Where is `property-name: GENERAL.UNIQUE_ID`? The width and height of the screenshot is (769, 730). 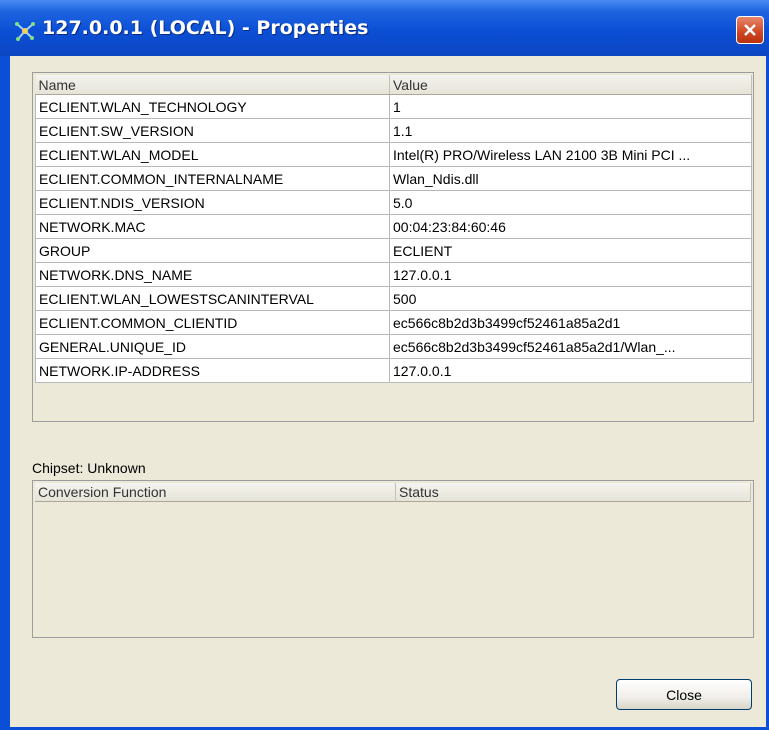 property-name: GENERAL.UNIQUE_ID is located at coordinates (212, 346).